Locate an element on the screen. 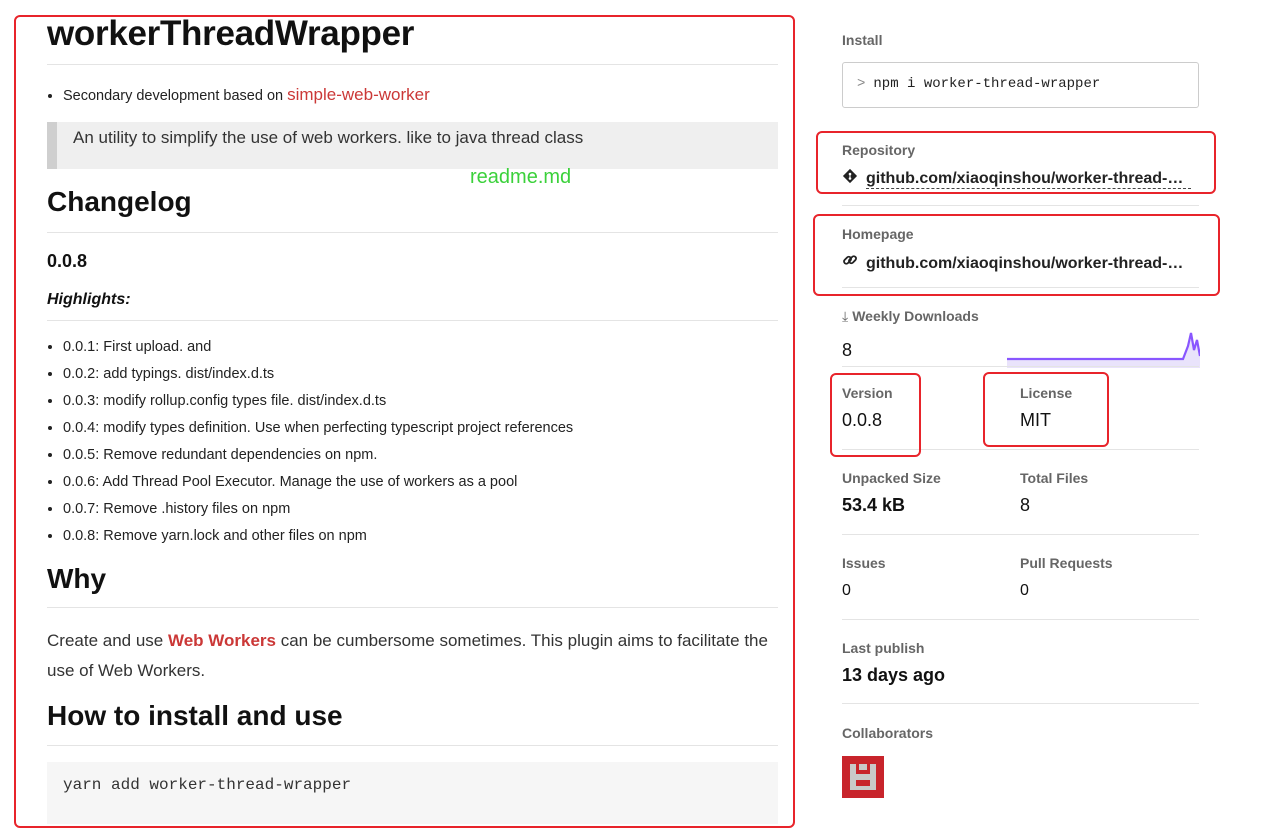  homepage-highlight-box is located at coordinates (1016, 255).